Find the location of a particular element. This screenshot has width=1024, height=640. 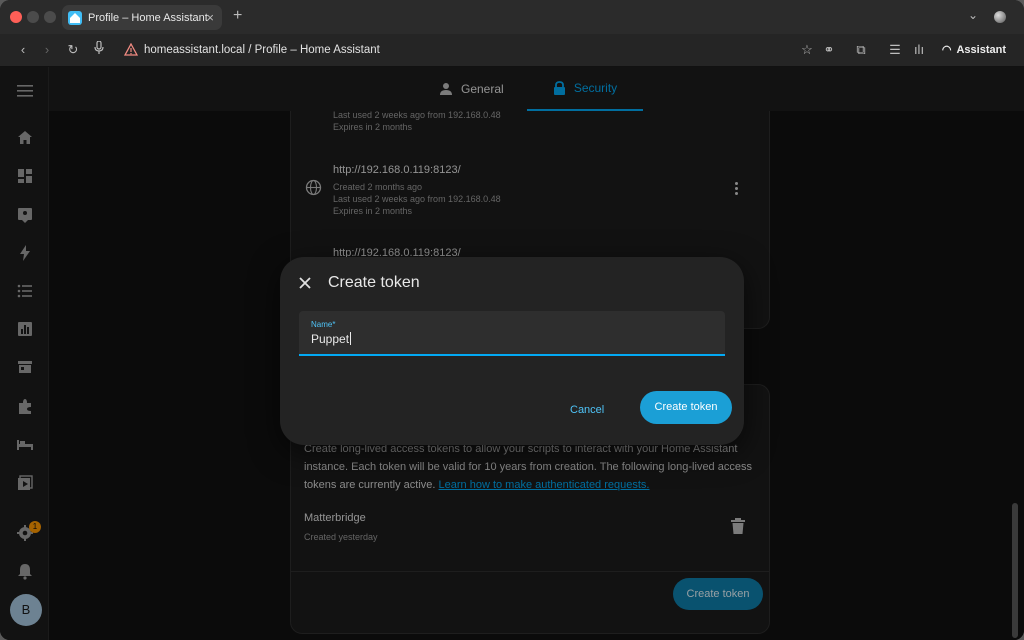

cancel-button: Cancel is located at coordinates (587, 410).